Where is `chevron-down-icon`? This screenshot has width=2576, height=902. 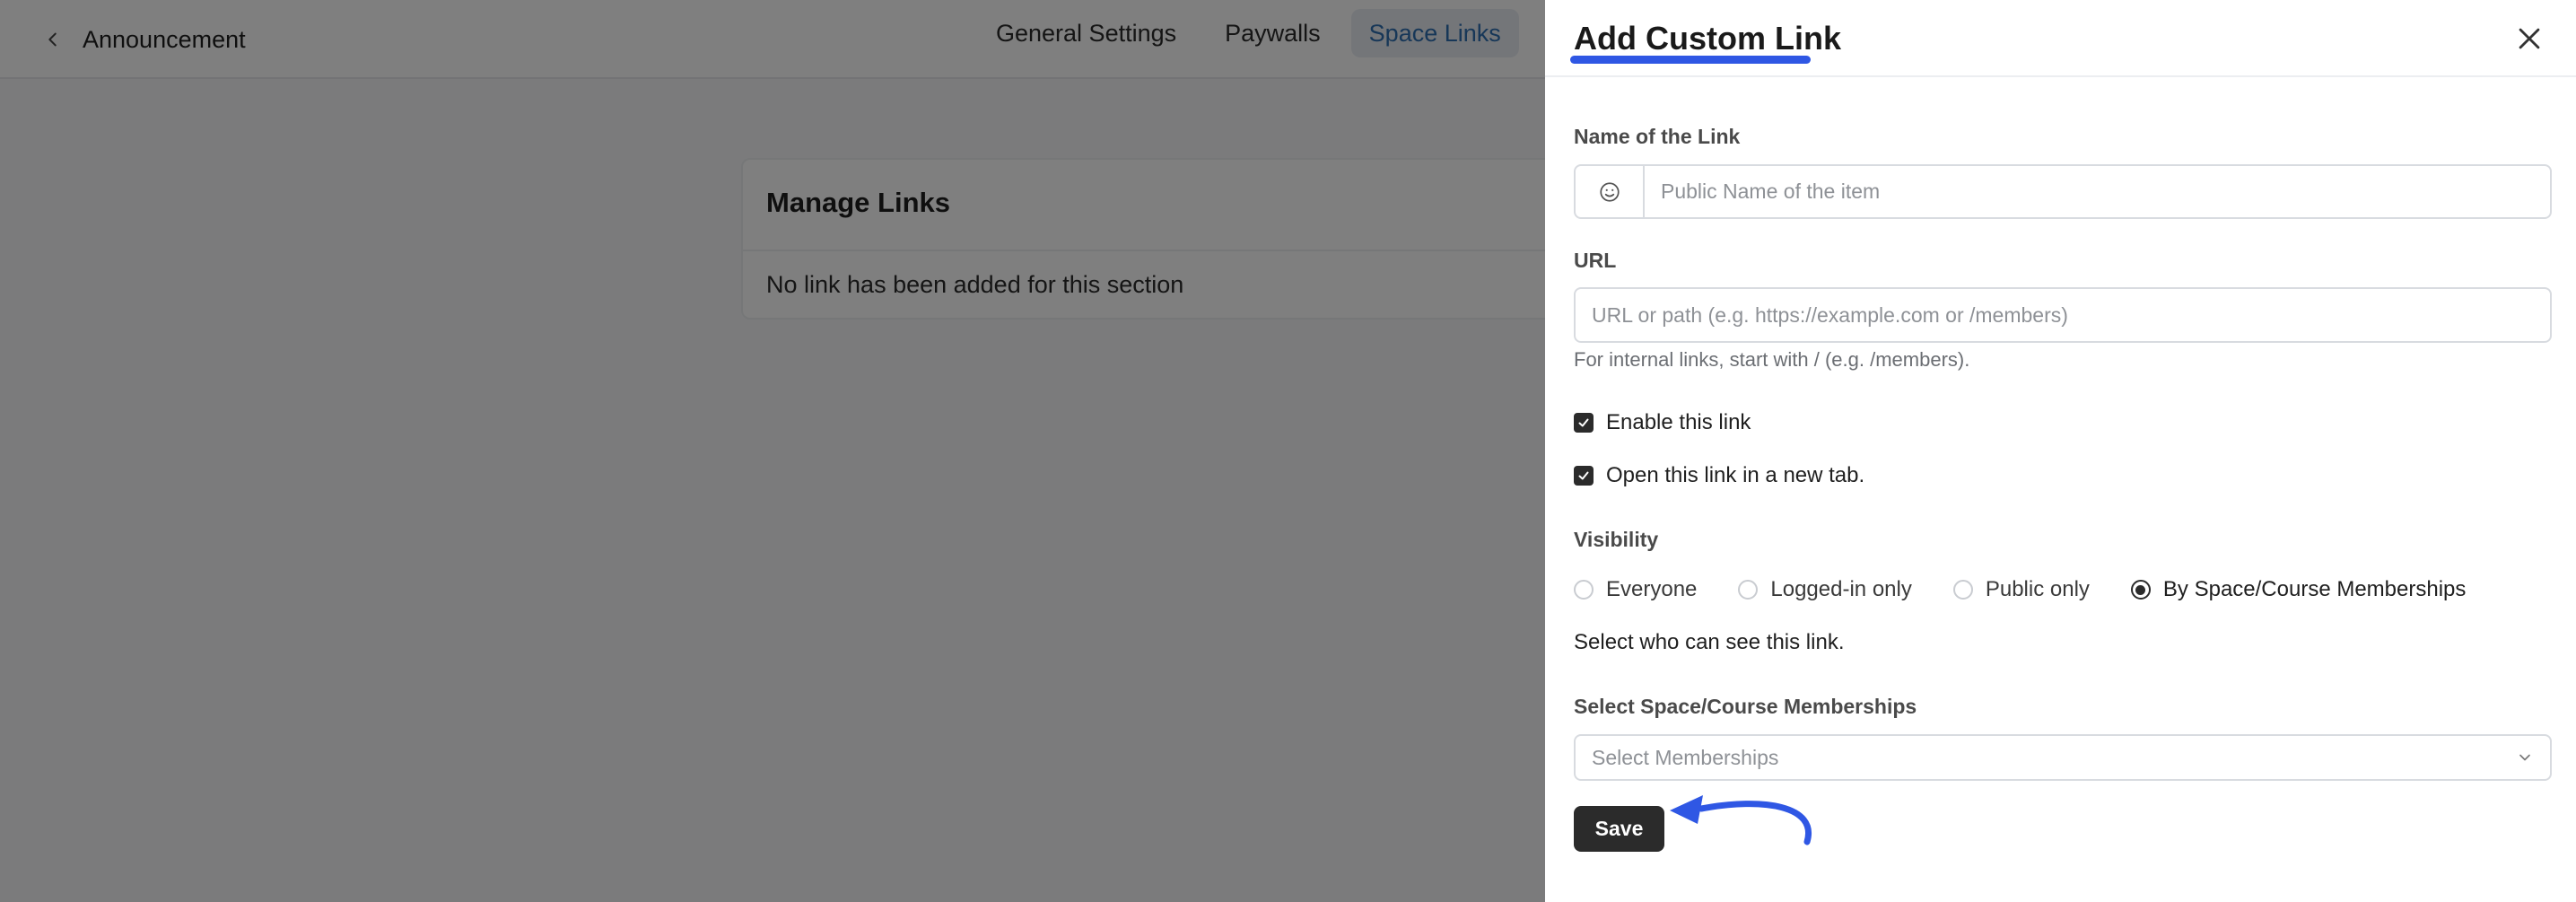 chevron-down-icon is located at coordinates (2525, 757).